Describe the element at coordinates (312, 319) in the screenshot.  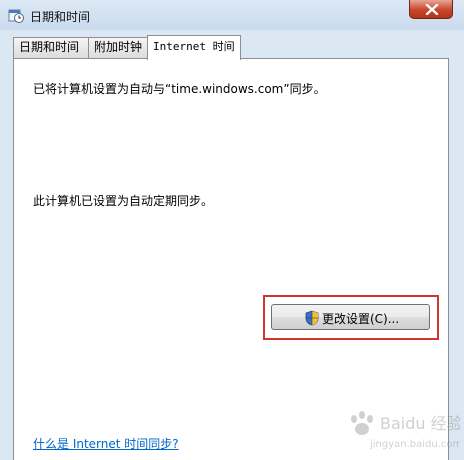
I see `uac-shield-icon` at that location.